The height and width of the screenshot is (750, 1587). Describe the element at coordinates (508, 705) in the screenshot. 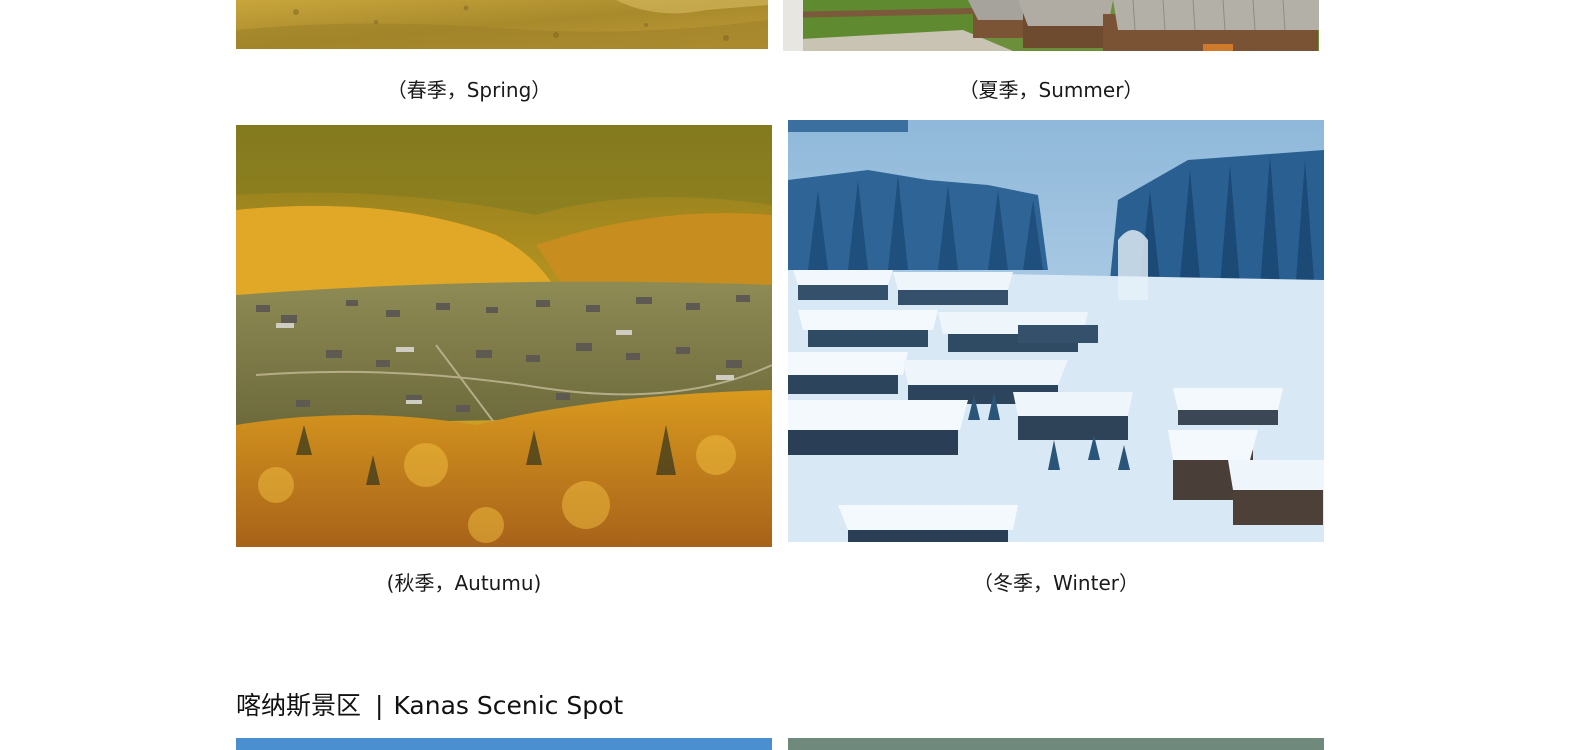

I see `section-title-en: Kanas Scenic Spot` at that location.